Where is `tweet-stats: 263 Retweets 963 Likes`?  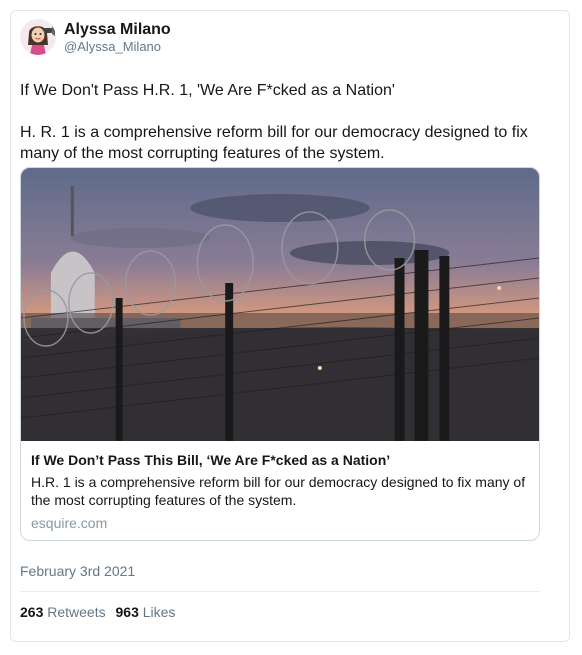
tweet-stats: 263 Retweets 963 Likes is located at coordinates (100, 612).